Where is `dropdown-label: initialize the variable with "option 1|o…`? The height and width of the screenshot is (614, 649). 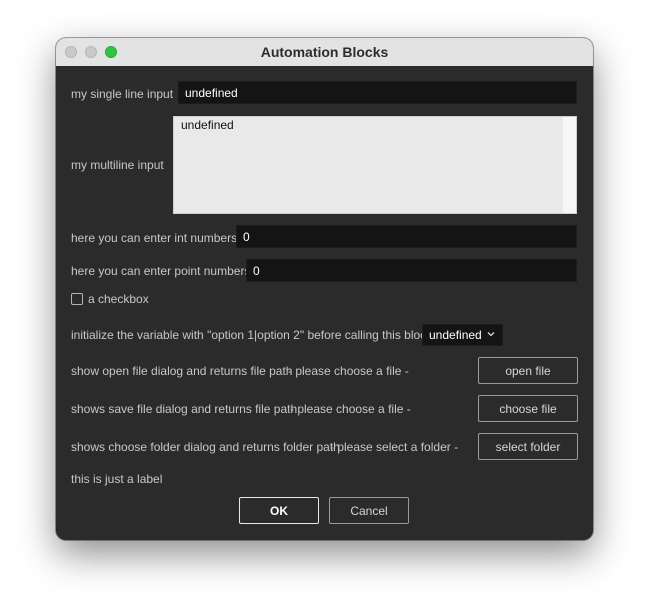 dropdown-label: initialize the variable with "option 1|o… is located at coordinates (252, 335).